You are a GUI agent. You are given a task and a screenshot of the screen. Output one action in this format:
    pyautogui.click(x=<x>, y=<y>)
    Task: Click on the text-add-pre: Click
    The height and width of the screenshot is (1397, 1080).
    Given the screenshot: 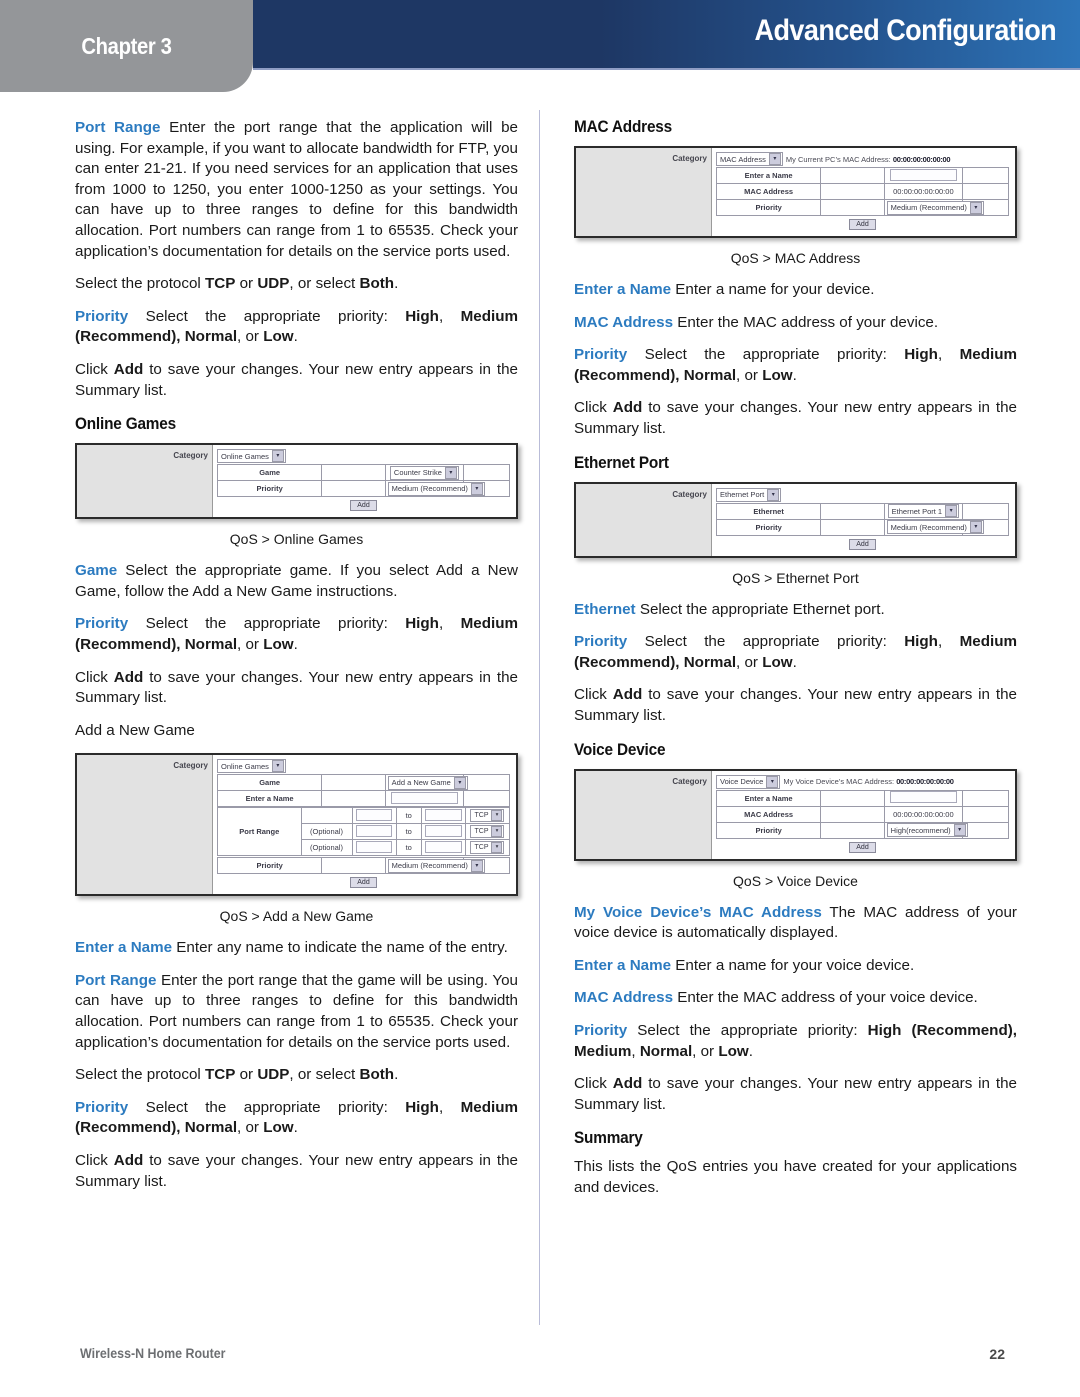 What is the action you would take?
    pyautogui.click(x=94, y=677)
    